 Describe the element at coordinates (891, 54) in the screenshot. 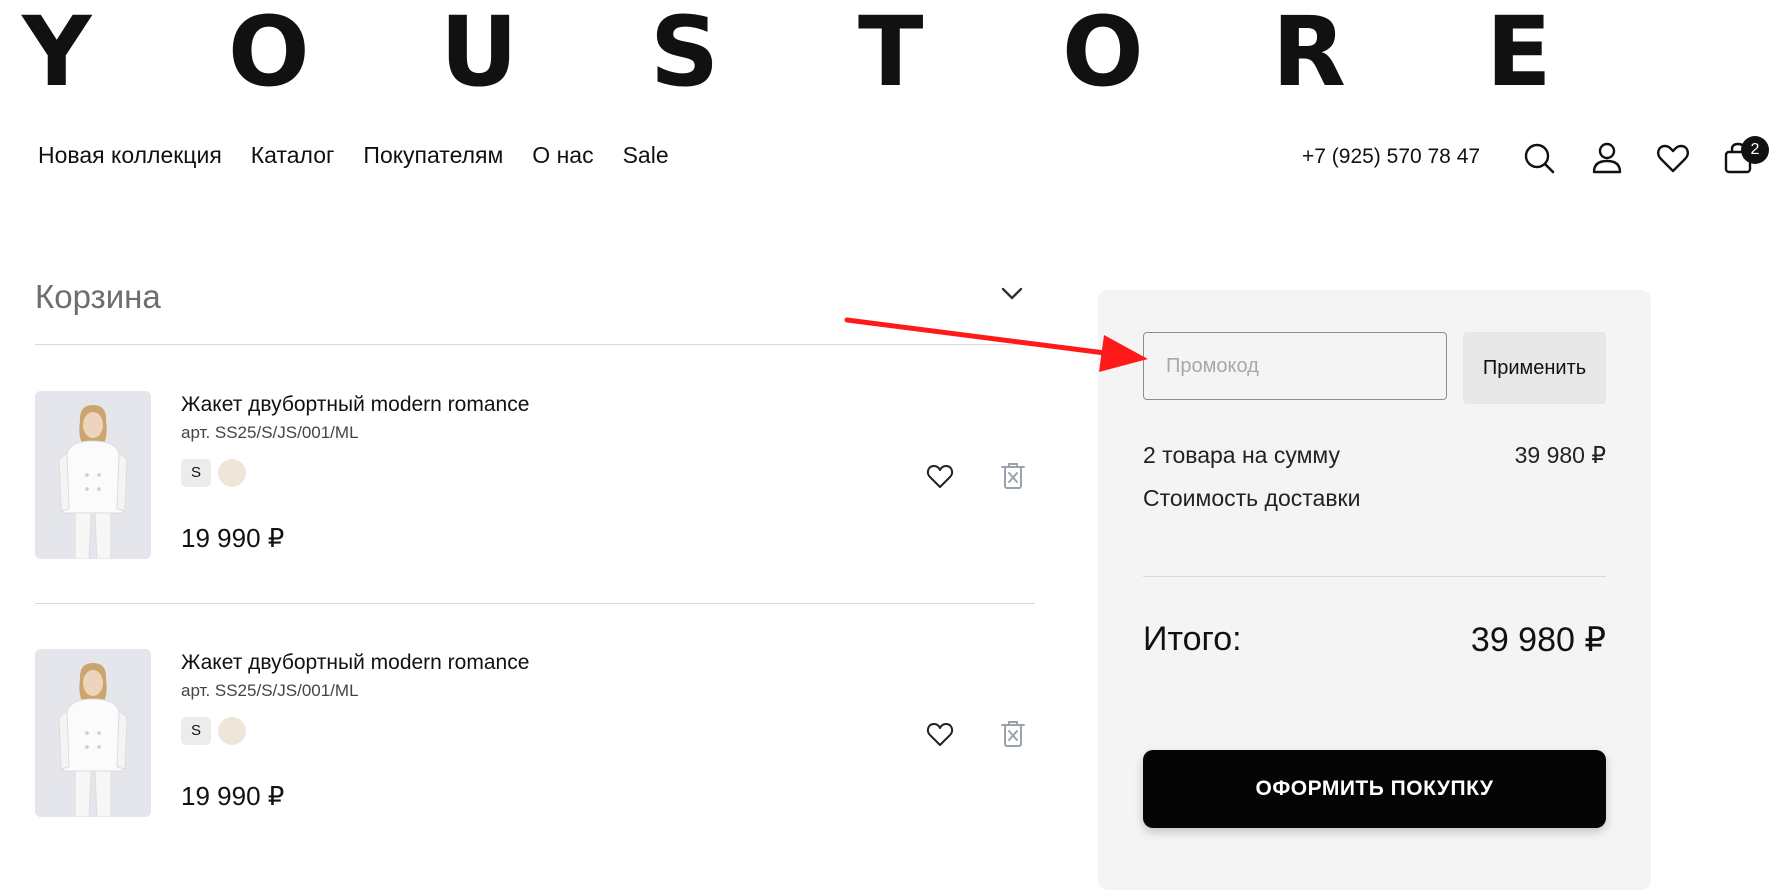

I see `logo-letter: T` at that location.